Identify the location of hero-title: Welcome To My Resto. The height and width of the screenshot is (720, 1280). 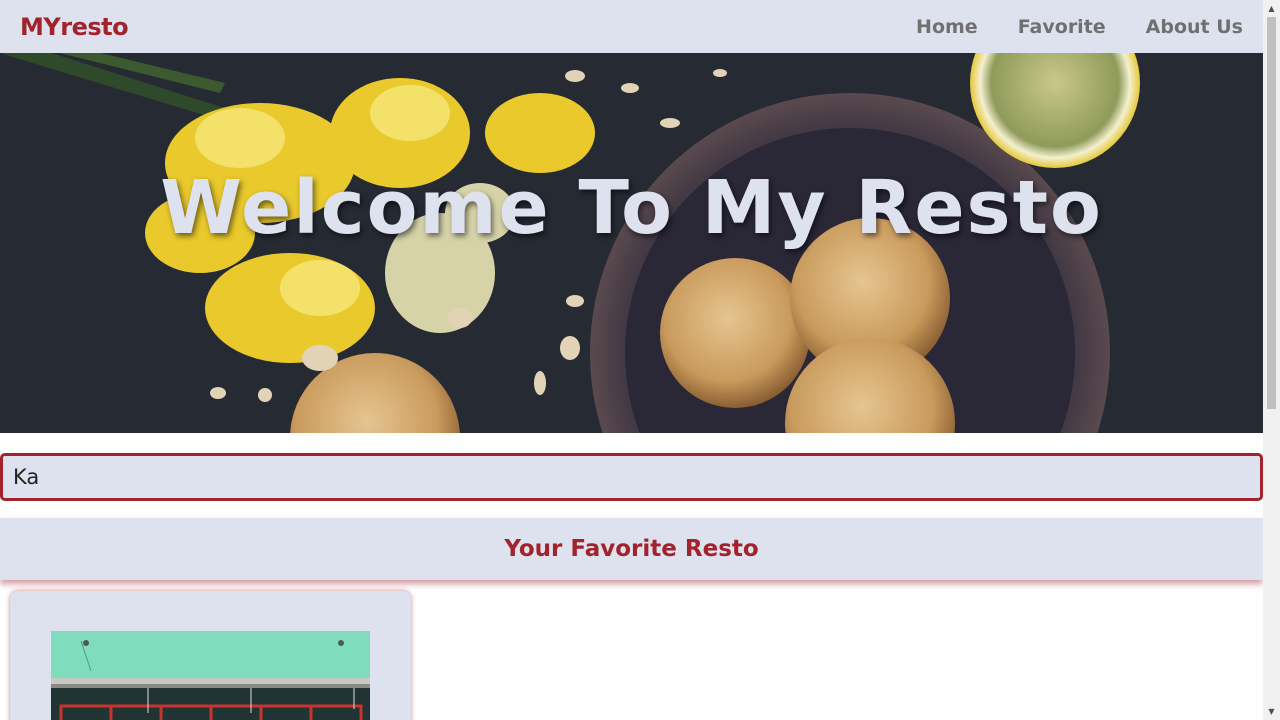
(631, 208).